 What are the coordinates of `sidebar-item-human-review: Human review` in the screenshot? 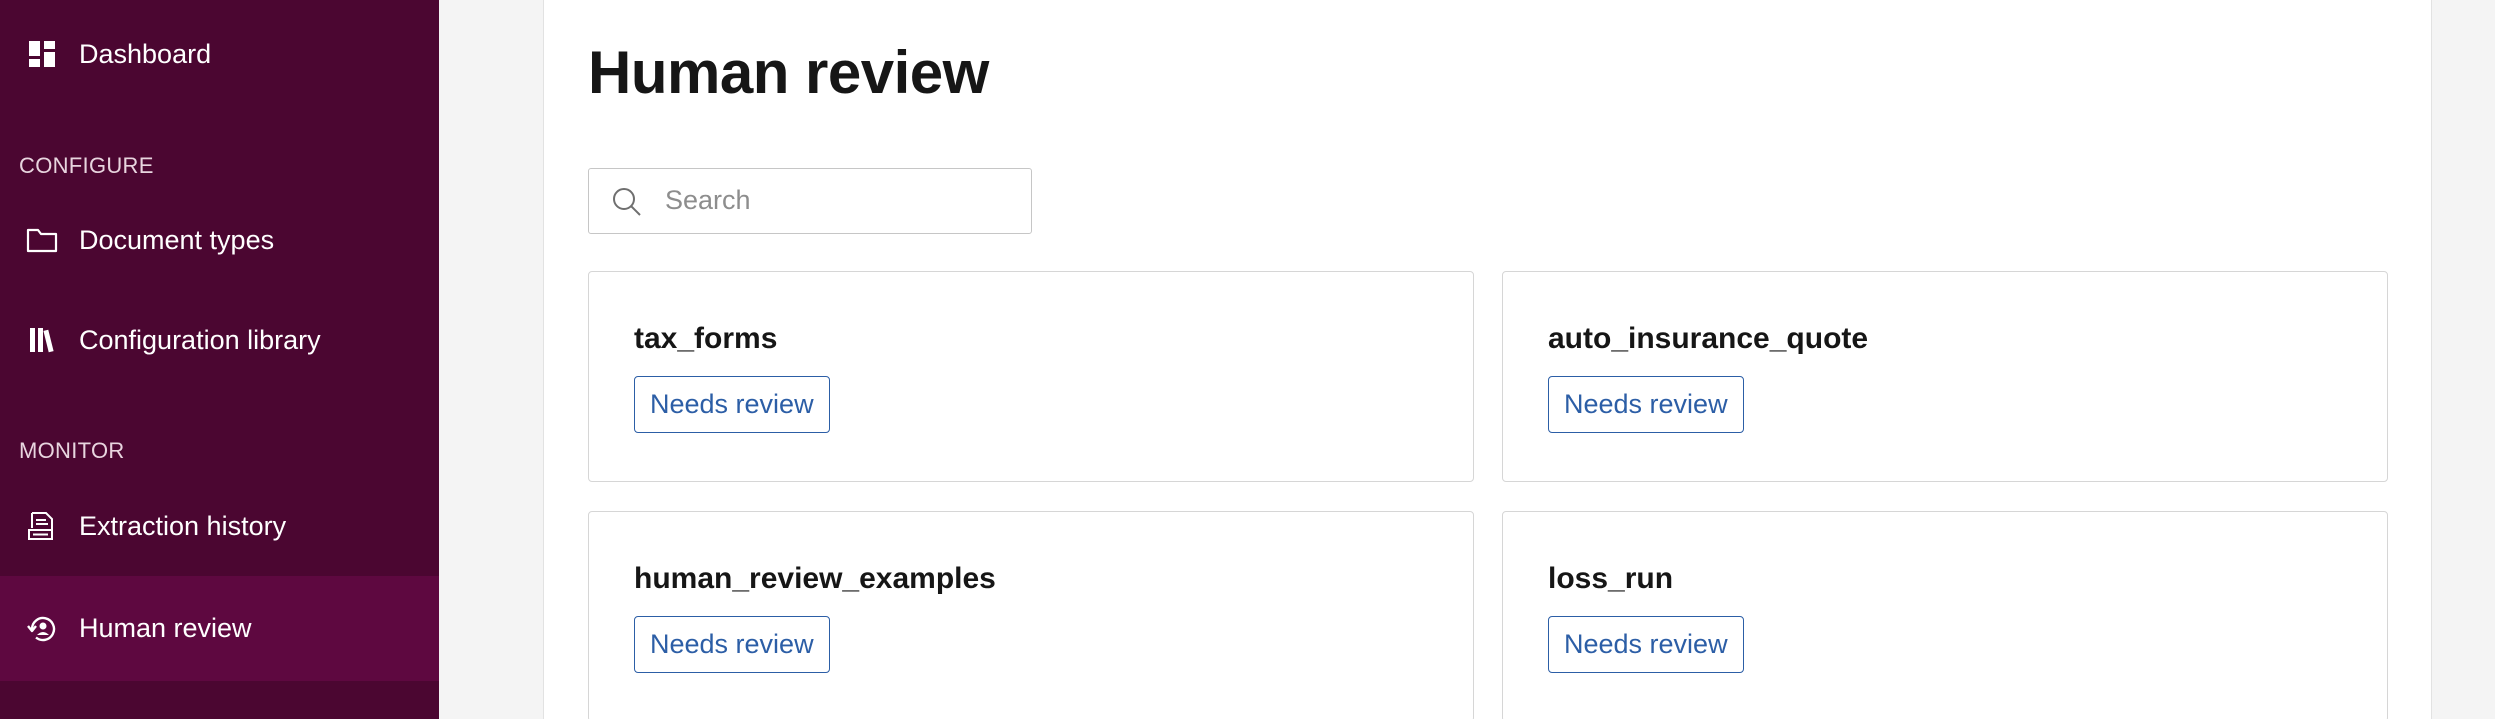 It's located at (219, 628).